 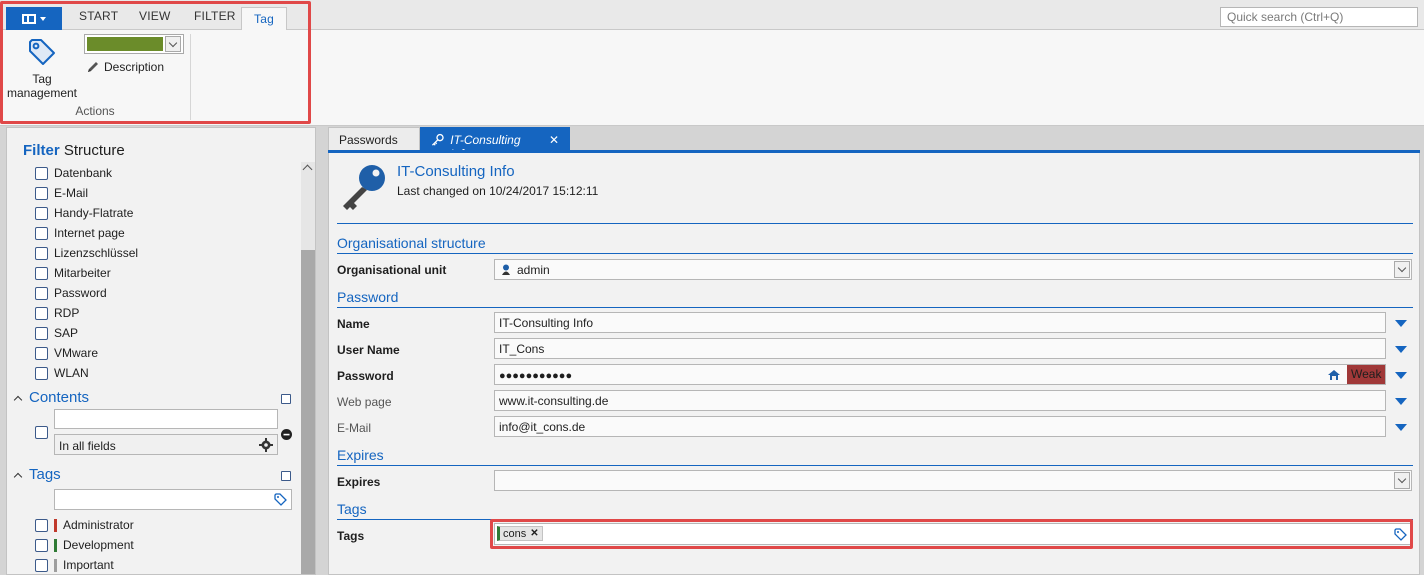 I want to click on structure-item: Mitarbeiter, so click(x=73, y=273).